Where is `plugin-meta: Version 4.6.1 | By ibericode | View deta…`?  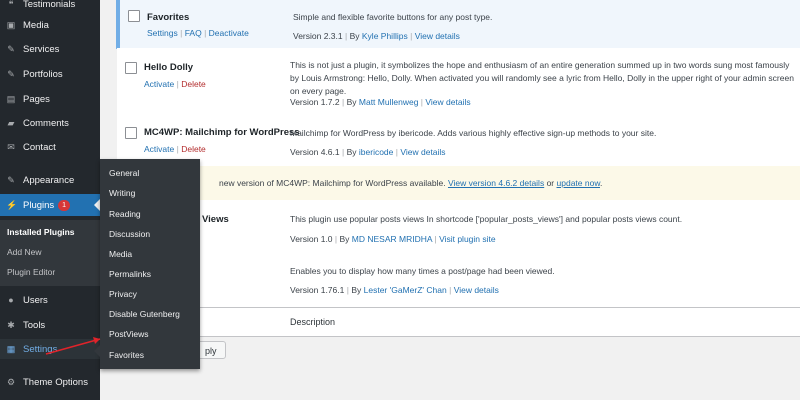
plugin-meta: Version 4.6.1 | By ibericode | View deta… is located at coordinates (368, 152).